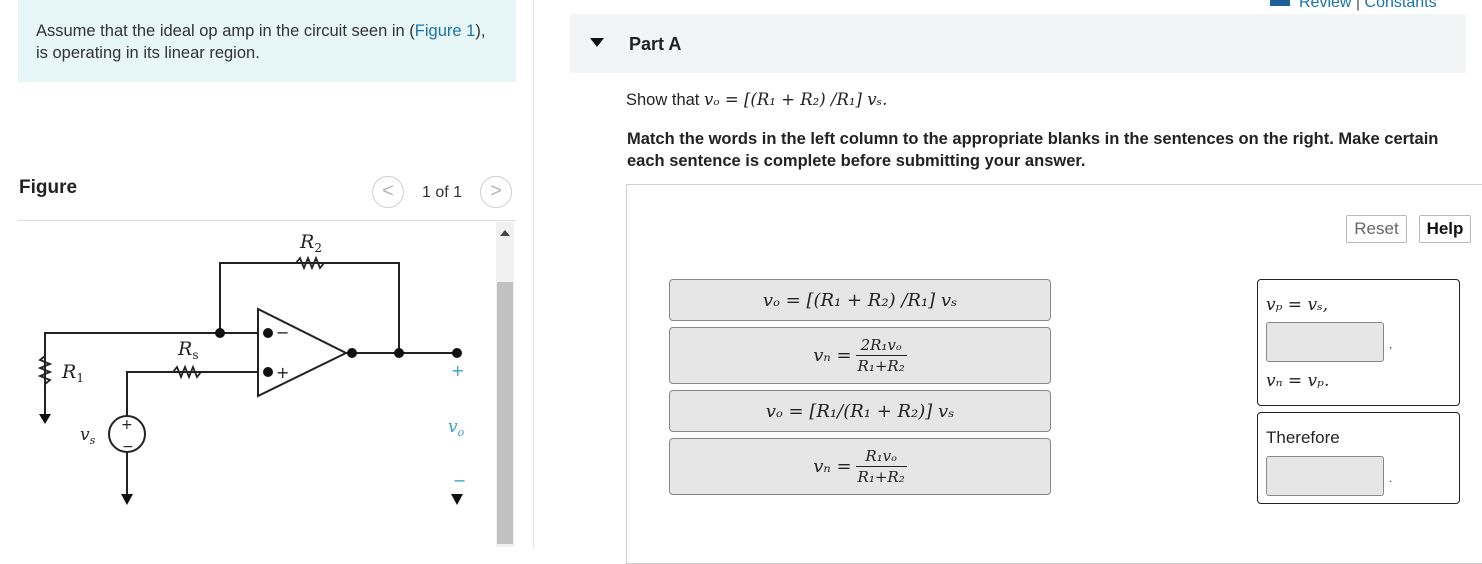  Describe the element at coordinates (72, 373) in the screenshot. I see `r1-label: R1` at that location.